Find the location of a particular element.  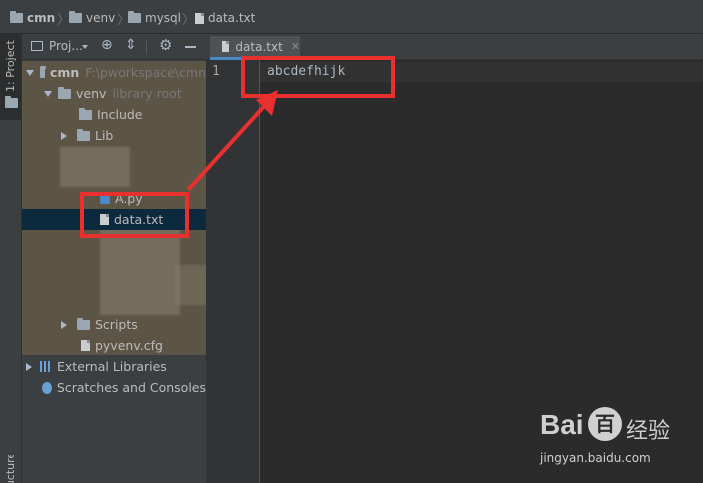

tree-item-external-libraries: External Libraries is located at coordinates (114, 366).